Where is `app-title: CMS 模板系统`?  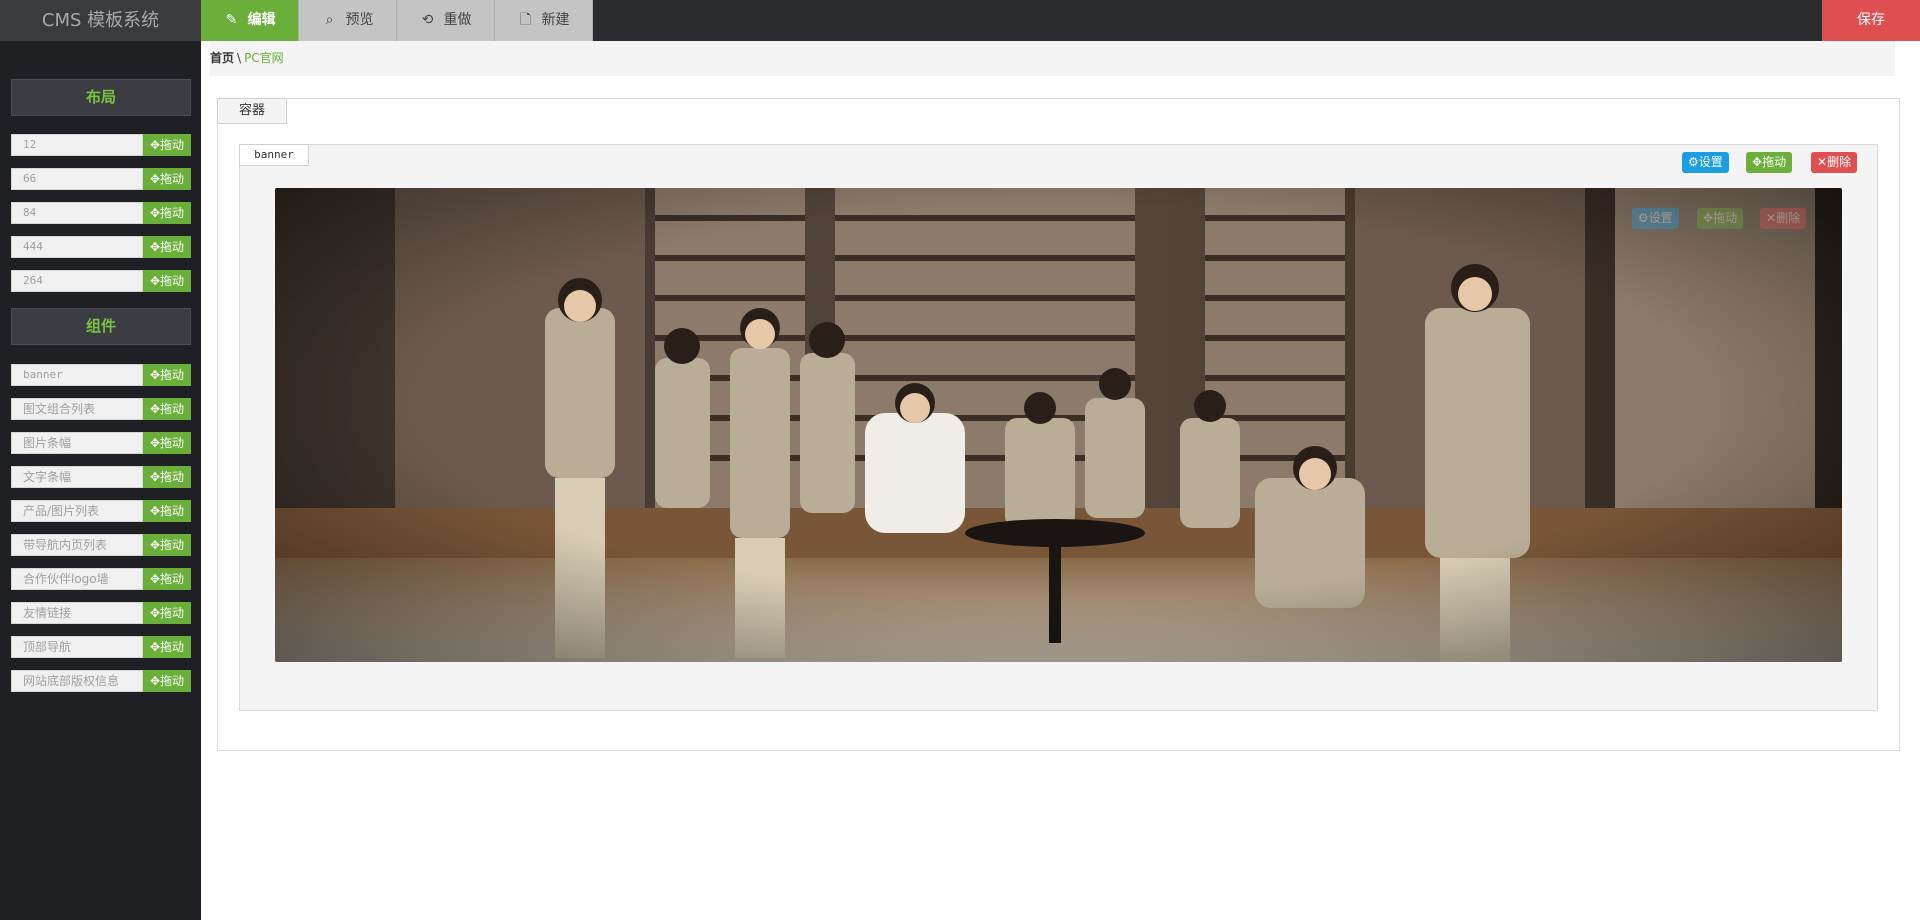 app-title: CMS 模板系统 is located at coordinates (100, 20).